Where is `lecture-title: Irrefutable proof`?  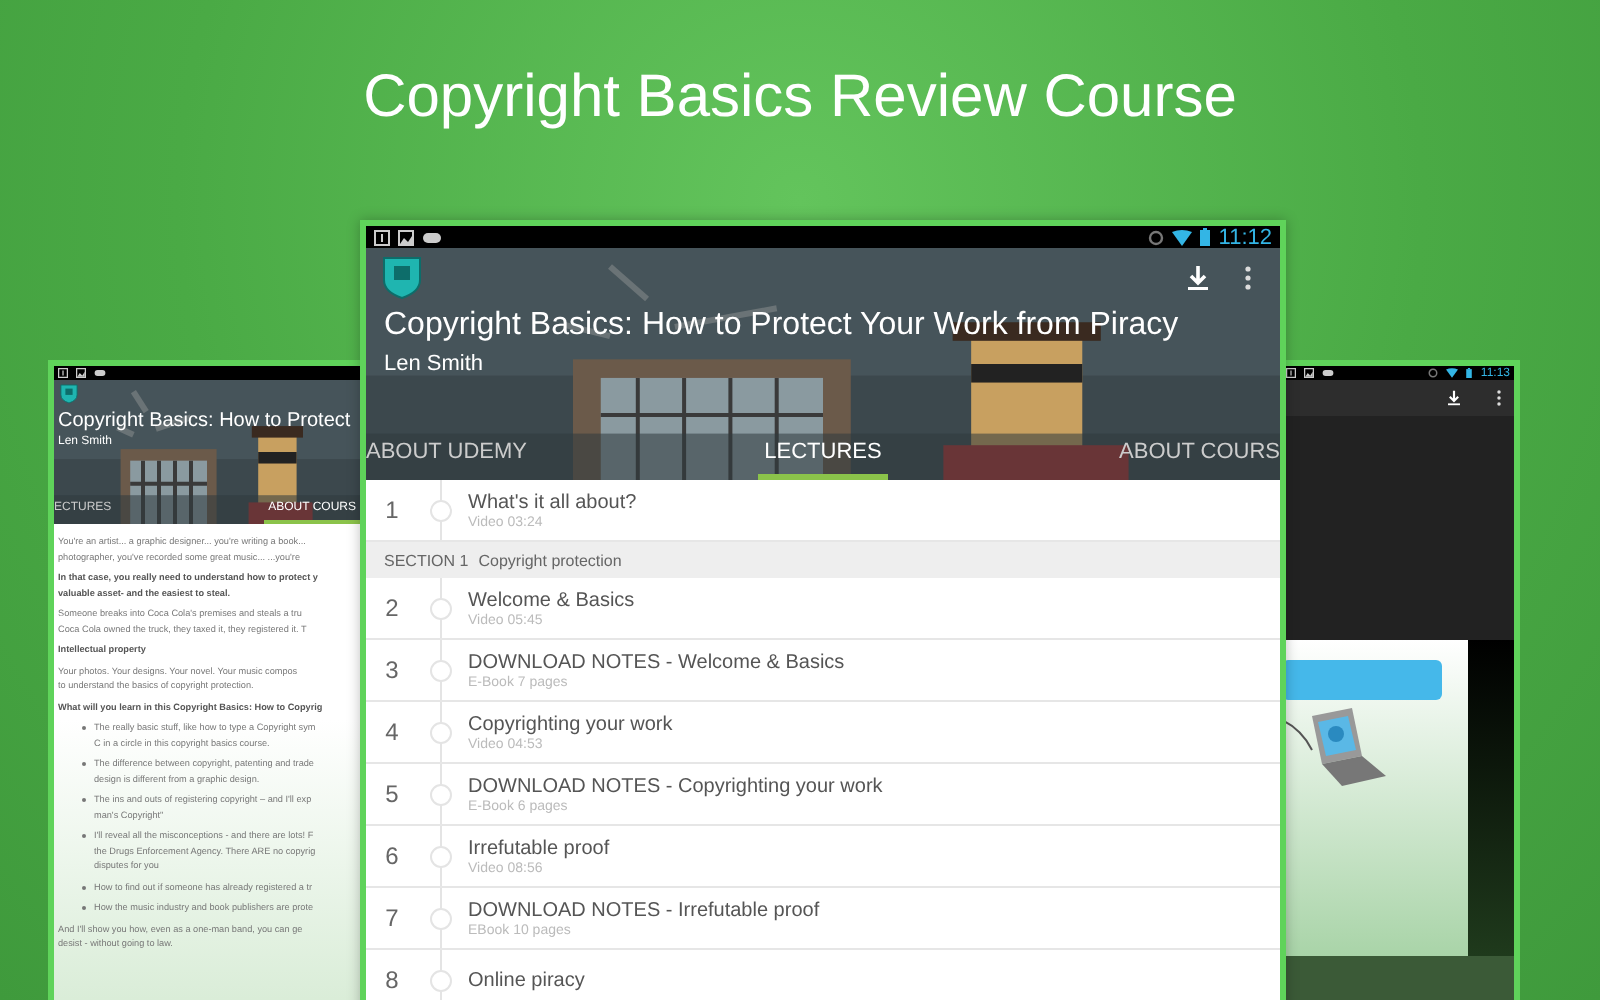 lecture-title: Irrefutable proof is located at coordinates (539, 848).